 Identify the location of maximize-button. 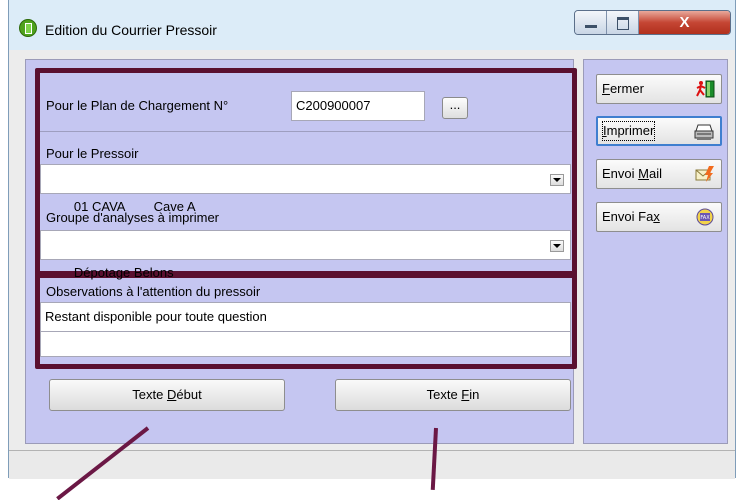
(623, 22).